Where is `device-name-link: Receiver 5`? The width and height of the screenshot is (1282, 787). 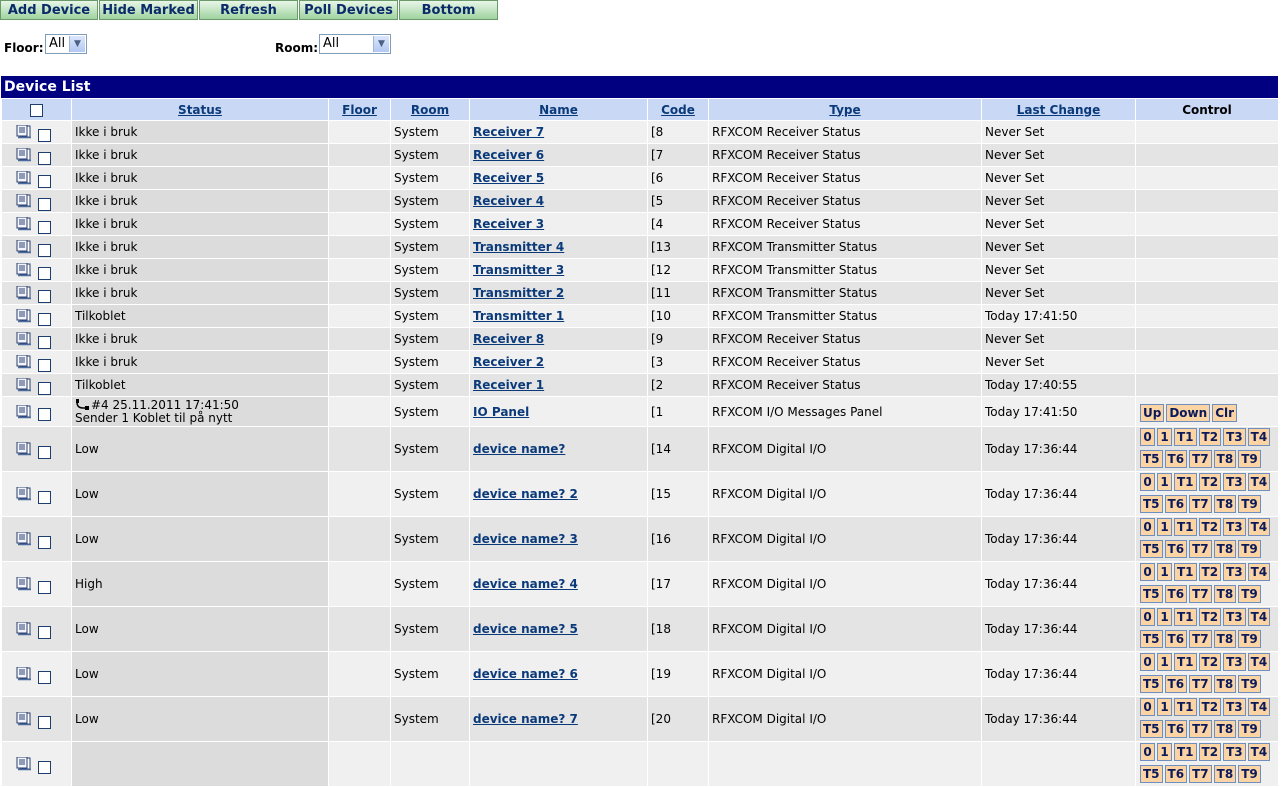
device-name-link: Receiver 5 is located at coordinates (508, 178).